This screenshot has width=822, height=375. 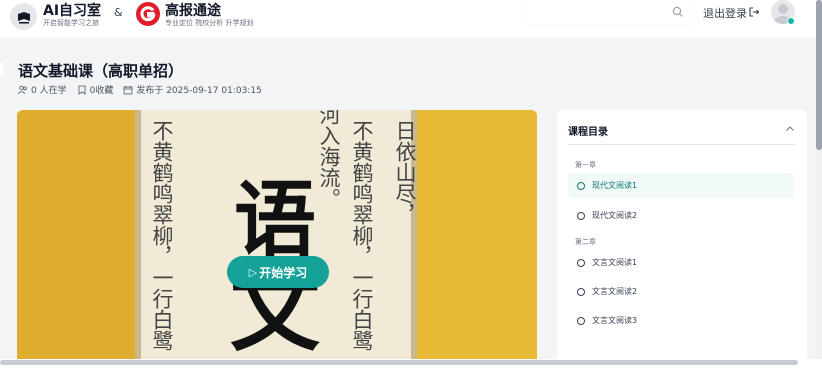 I want to click on lesson-item-3: 文言文阅读1, so click(x=681, y=262).